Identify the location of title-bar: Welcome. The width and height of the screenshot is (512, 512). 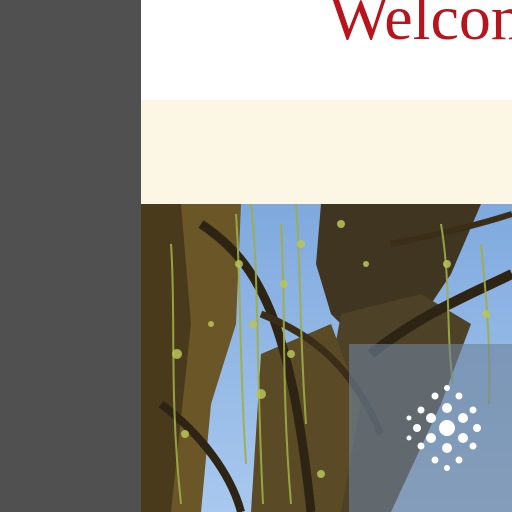
(326, 50).